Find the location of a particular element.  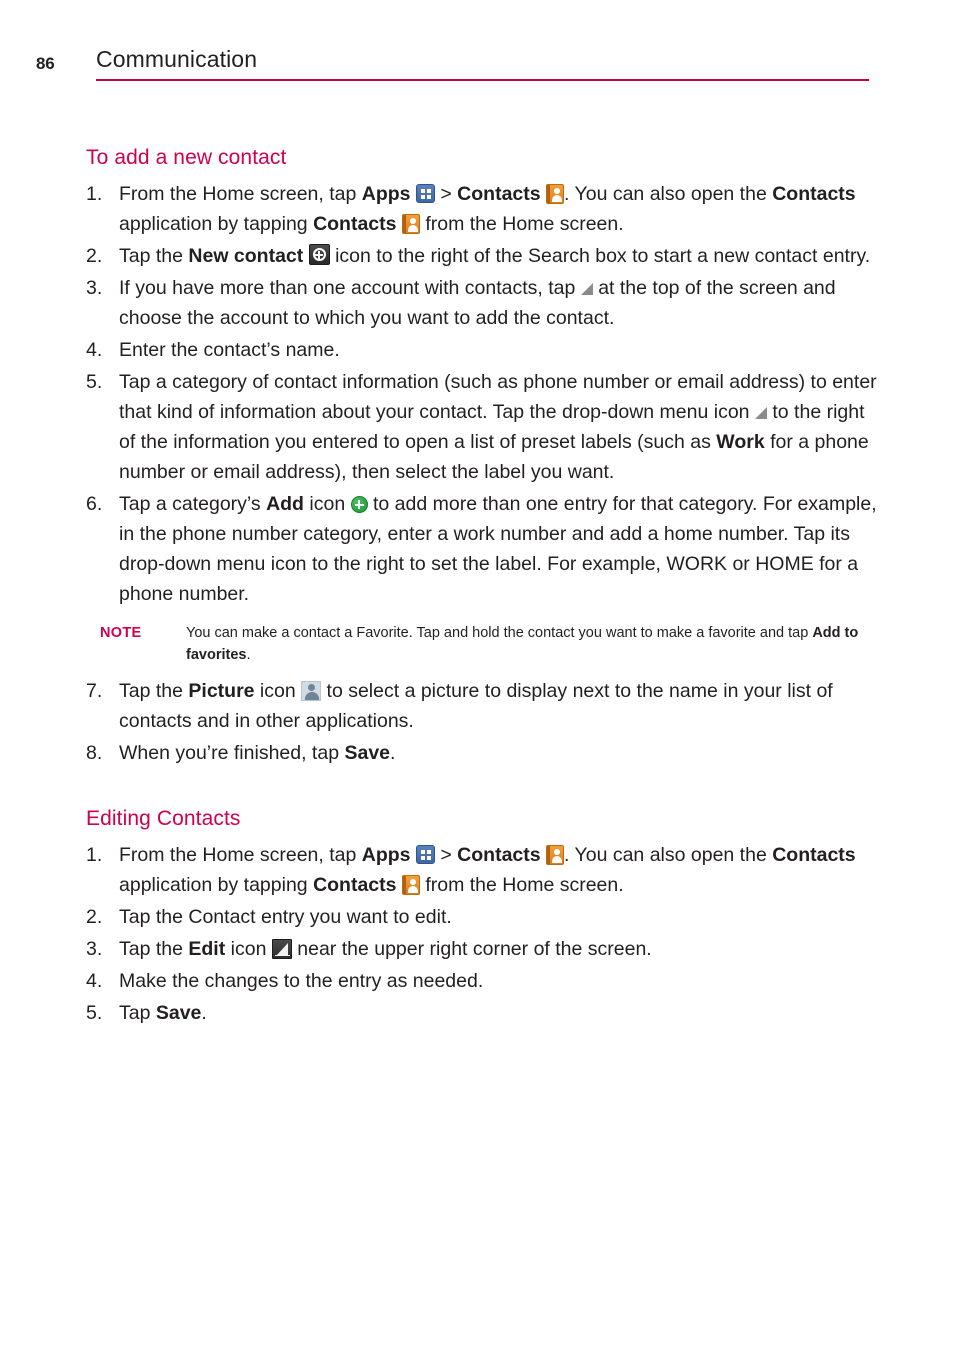

step-text: Make the changes to the entry as needed. is located at coordinates (301, 981).